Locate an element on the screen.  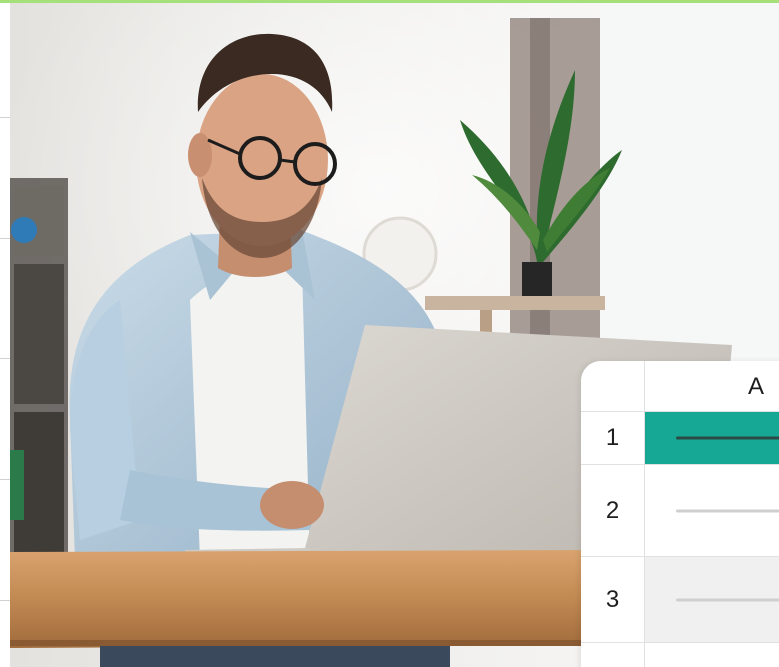
row-header-label: 2 is located at coordinates (612, 510).